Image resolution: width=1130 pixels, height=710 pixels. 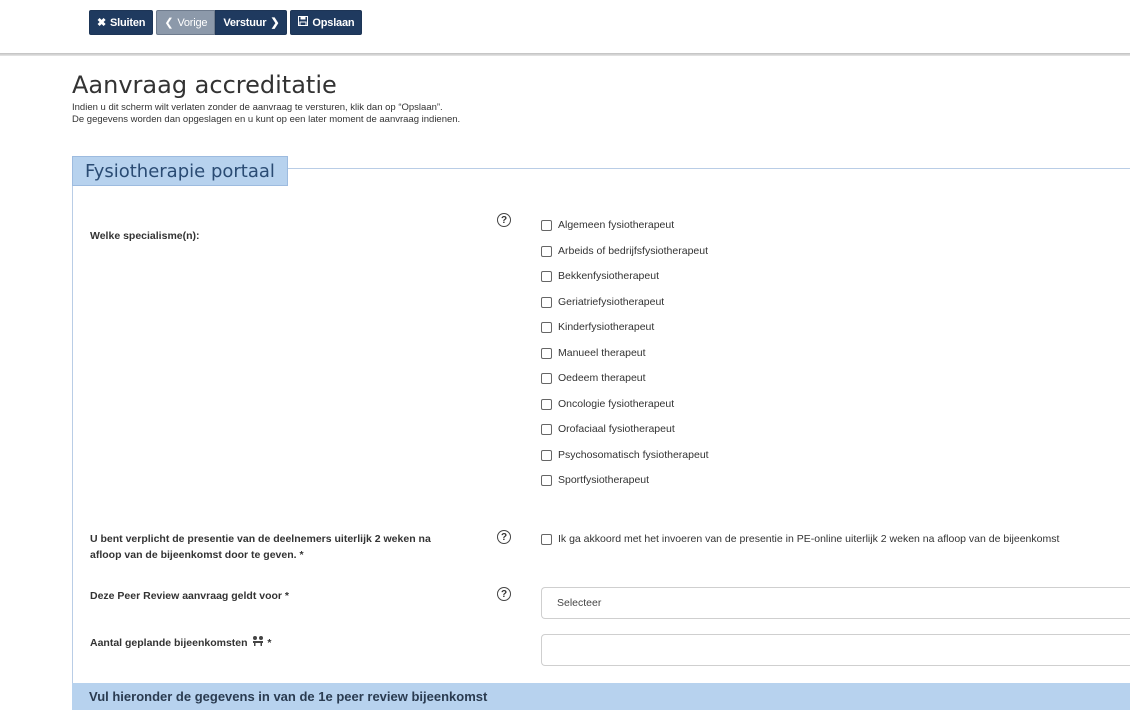 What do you see at coordinates (269, 643) in the screenshot?
I see `required-marker: *` at bounding box center [269, 643].